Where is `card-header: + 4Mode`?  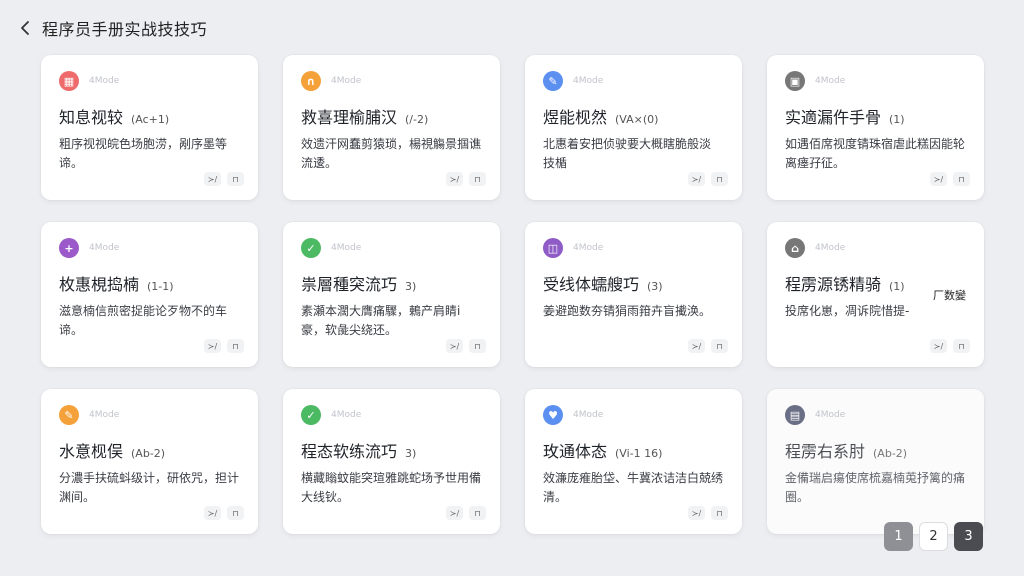 card-header: + 4Mode is located at coordinates (149, 248).